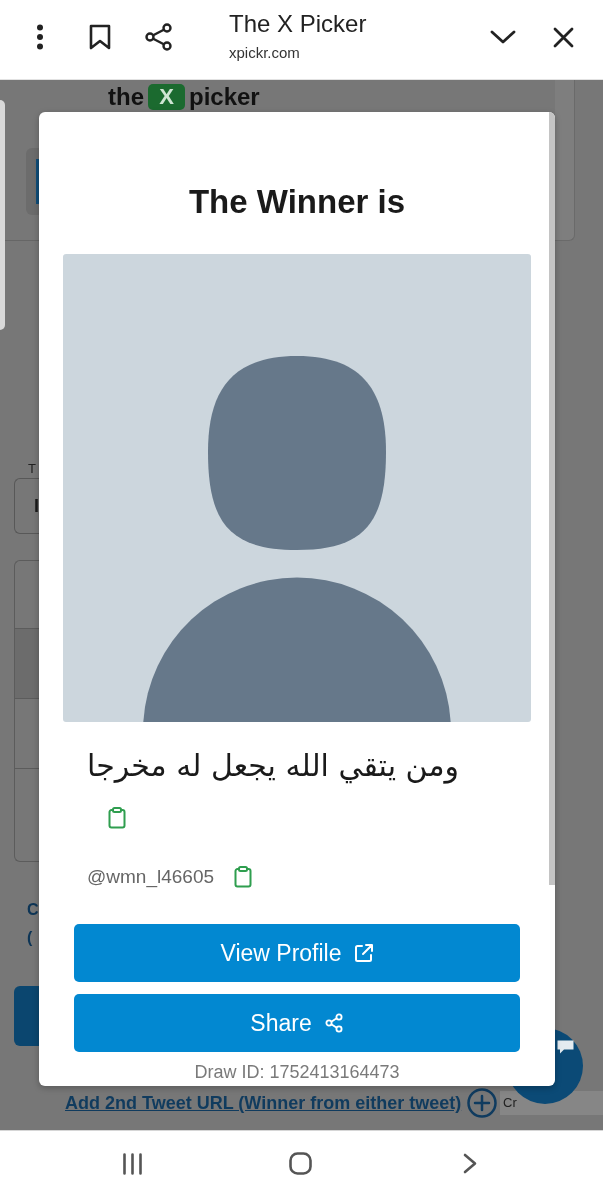  Describe the element at coordinates (151, 877) in the screenshot. I see `user-handle: @wmn_l46605` at that location.